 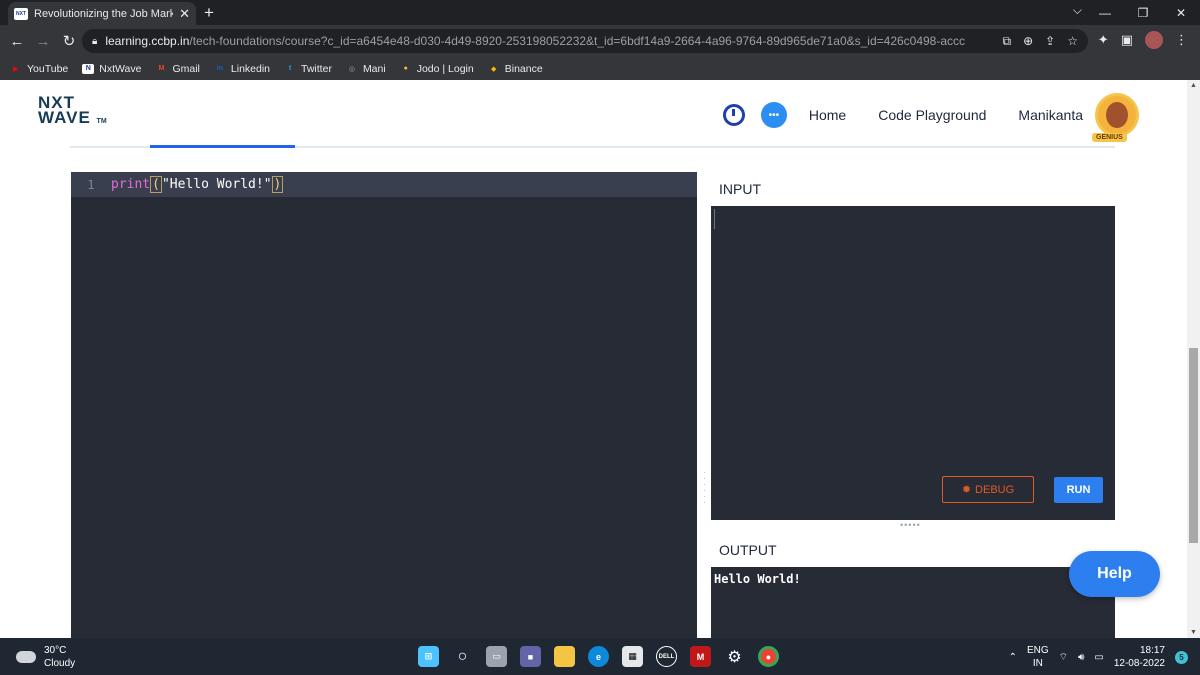 What do you see at coordinates (1117, 115) in the screenshot?
I see `avatar-face` at bounding box center [1117, 115].